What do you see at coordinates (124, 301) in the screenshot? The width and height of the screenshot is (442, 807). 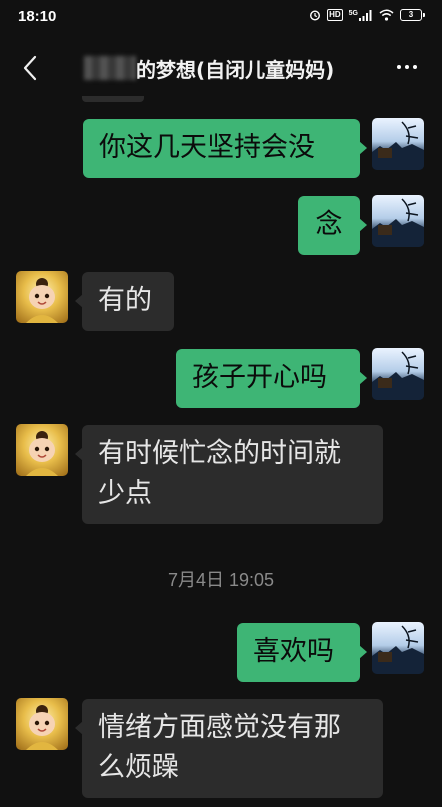 I see `incoming-message-bubble: 有的` at bounding box center [124, 301].